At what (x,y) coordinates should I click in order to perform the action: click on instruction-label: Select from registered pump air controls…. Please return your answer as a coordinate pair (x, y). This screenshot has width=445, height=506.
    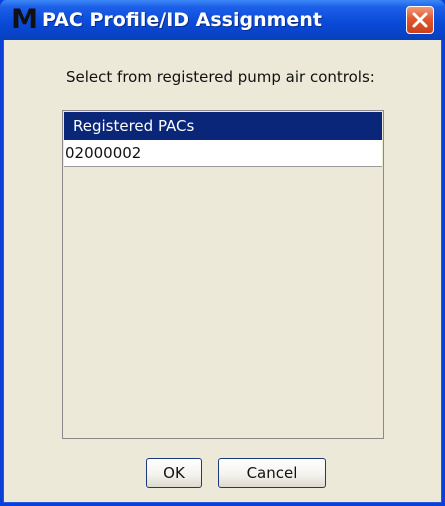
    Looking at the image, I should click on (220, 77).